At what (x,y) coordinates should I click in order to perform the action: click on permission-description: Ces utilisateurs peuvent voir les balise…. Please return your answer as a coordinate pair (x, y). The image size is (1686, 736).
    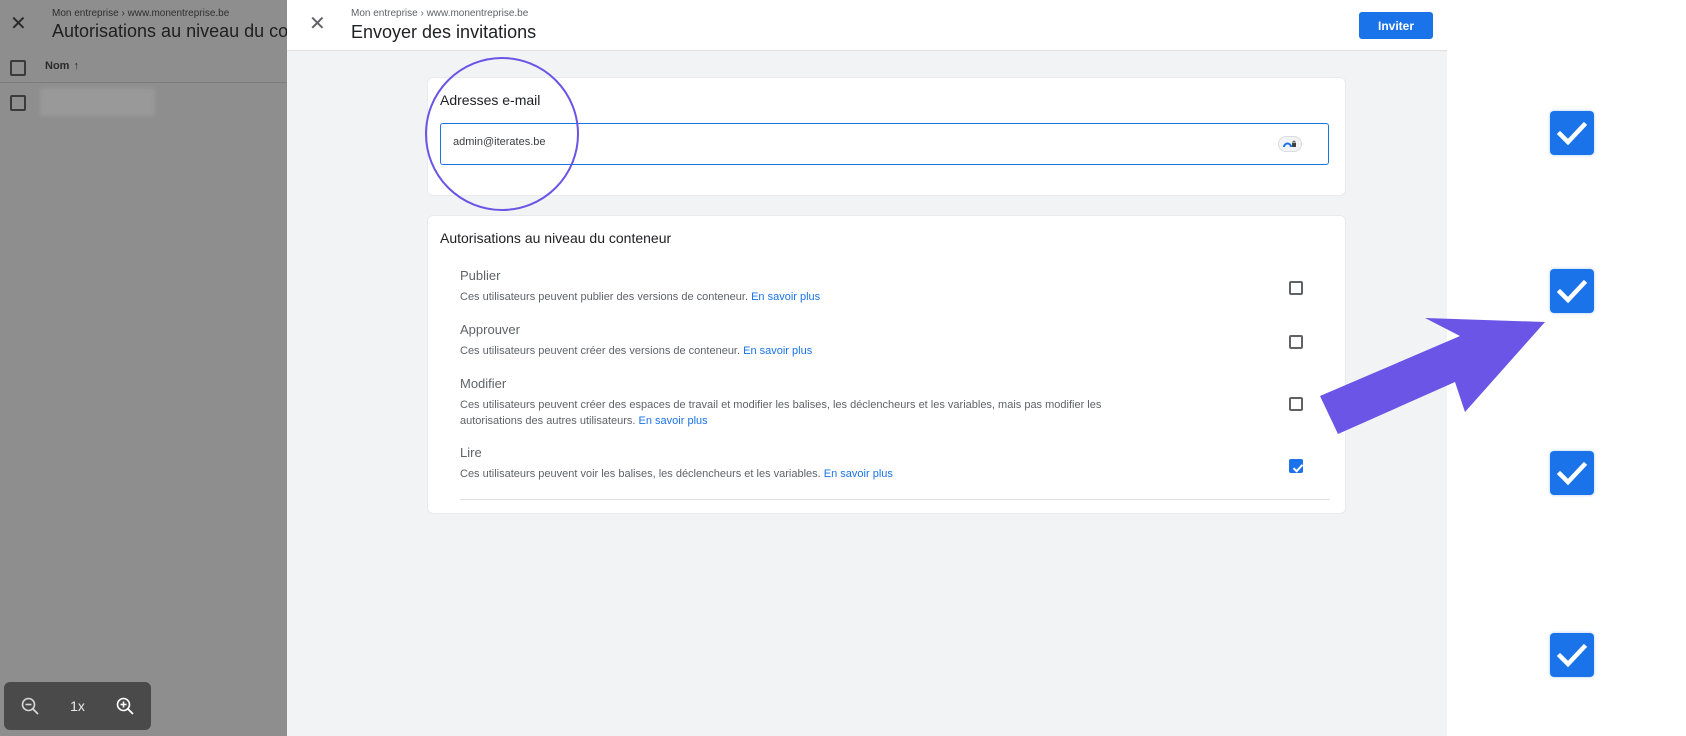
    Looking at the image, I should click on (676, 474).